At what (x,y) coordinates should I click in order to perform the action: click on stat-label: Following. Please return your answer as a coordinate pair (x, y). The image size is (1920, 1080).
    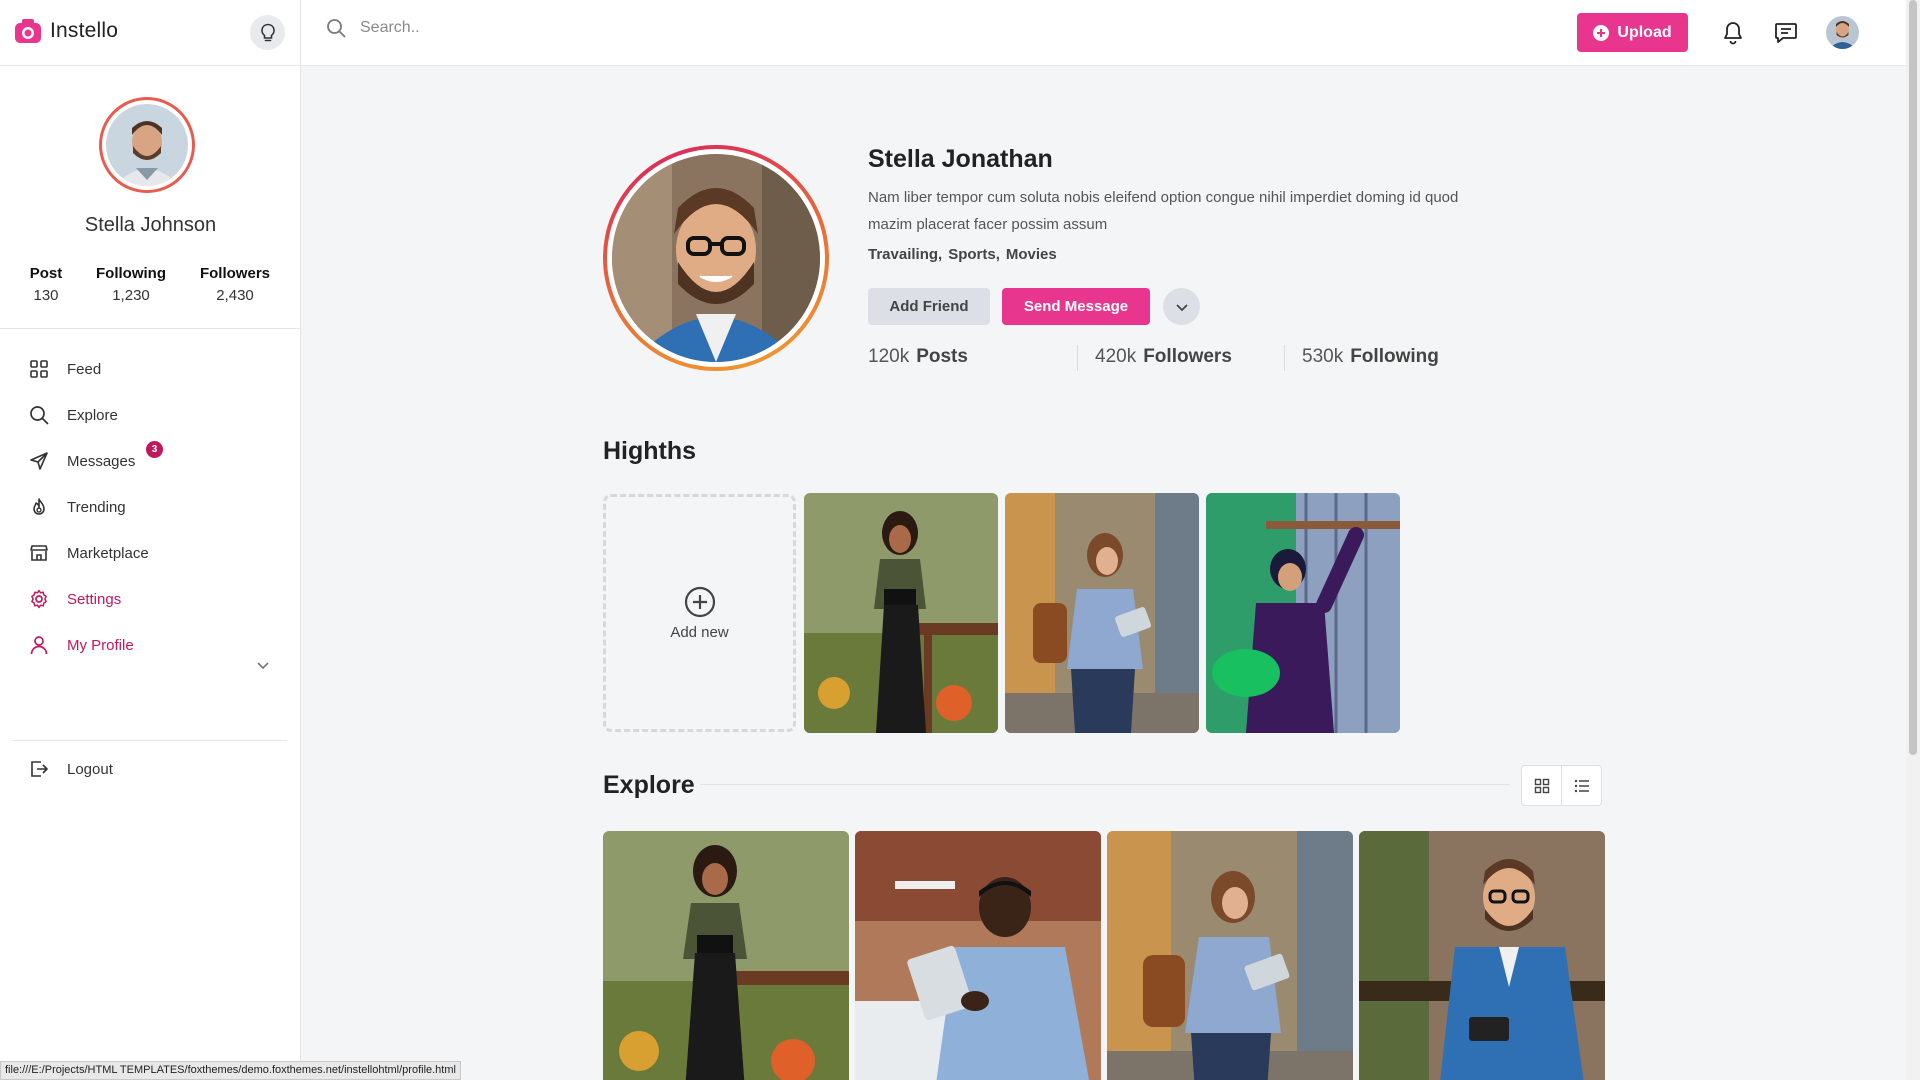
    Looking at the image, I should click on (131, 273).